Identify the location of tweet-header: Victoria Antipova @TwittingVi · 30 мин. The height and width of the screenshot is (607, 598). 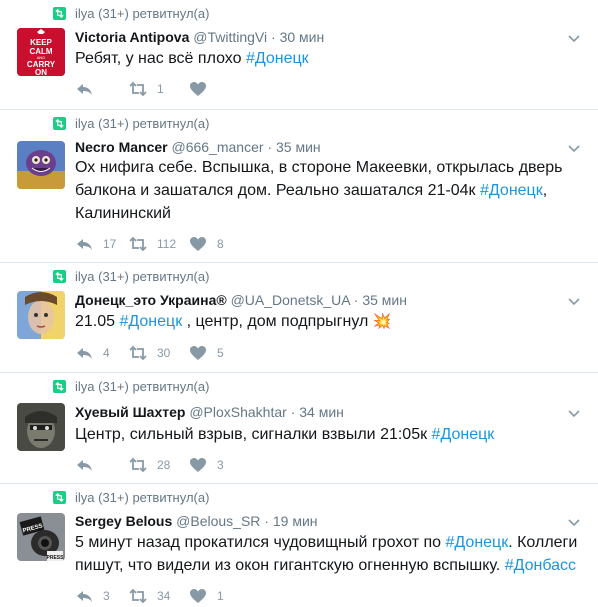
(199, 37).